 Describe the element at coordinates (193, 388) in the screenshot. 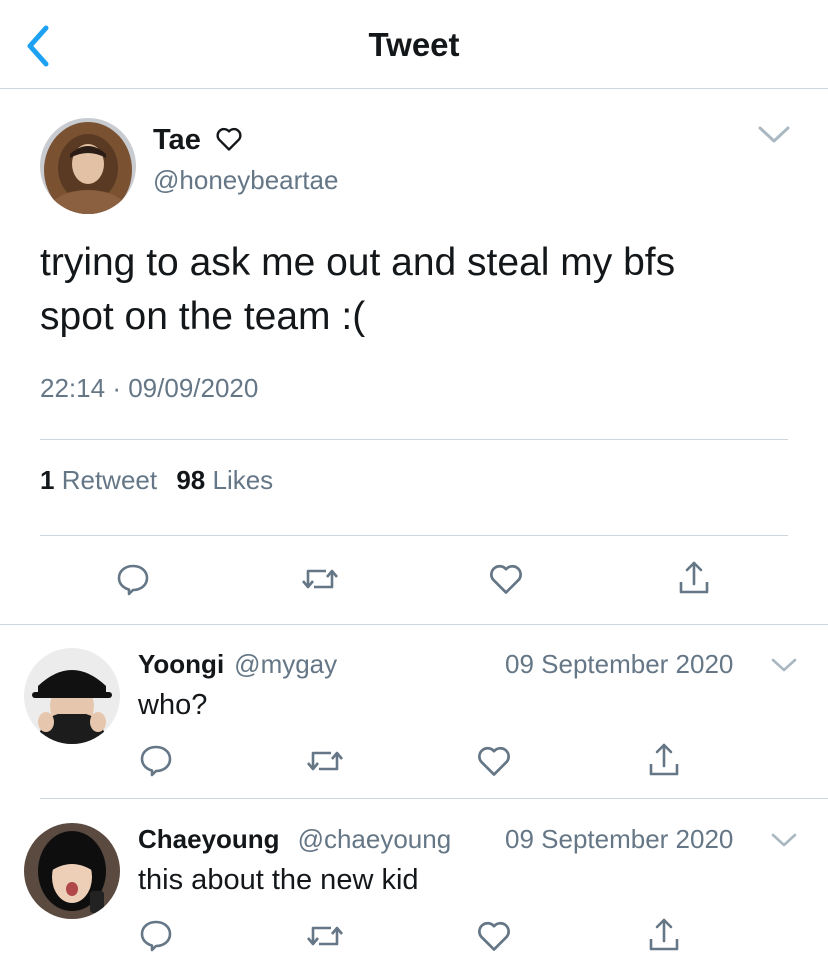

I see `tweet-date: 09/09/2020` at that location.